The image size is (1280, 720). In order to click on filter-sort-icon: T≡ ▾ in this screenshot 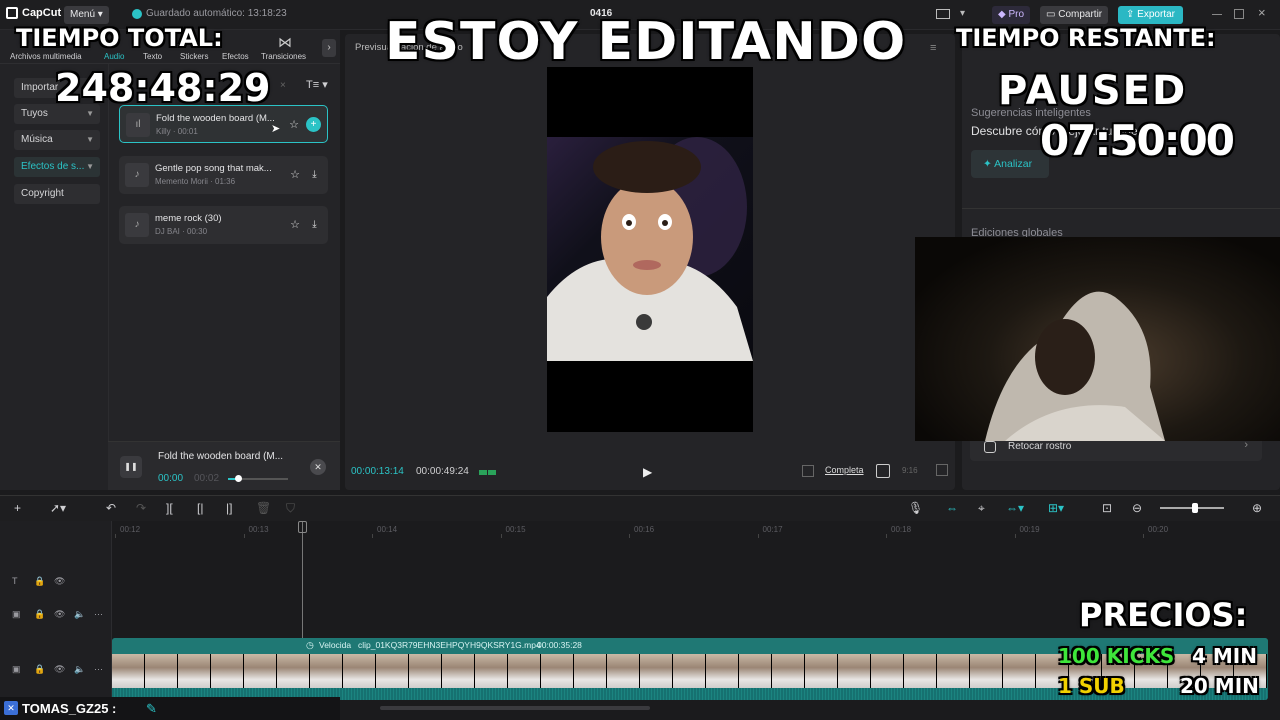, I will do `click(317, 84)`.